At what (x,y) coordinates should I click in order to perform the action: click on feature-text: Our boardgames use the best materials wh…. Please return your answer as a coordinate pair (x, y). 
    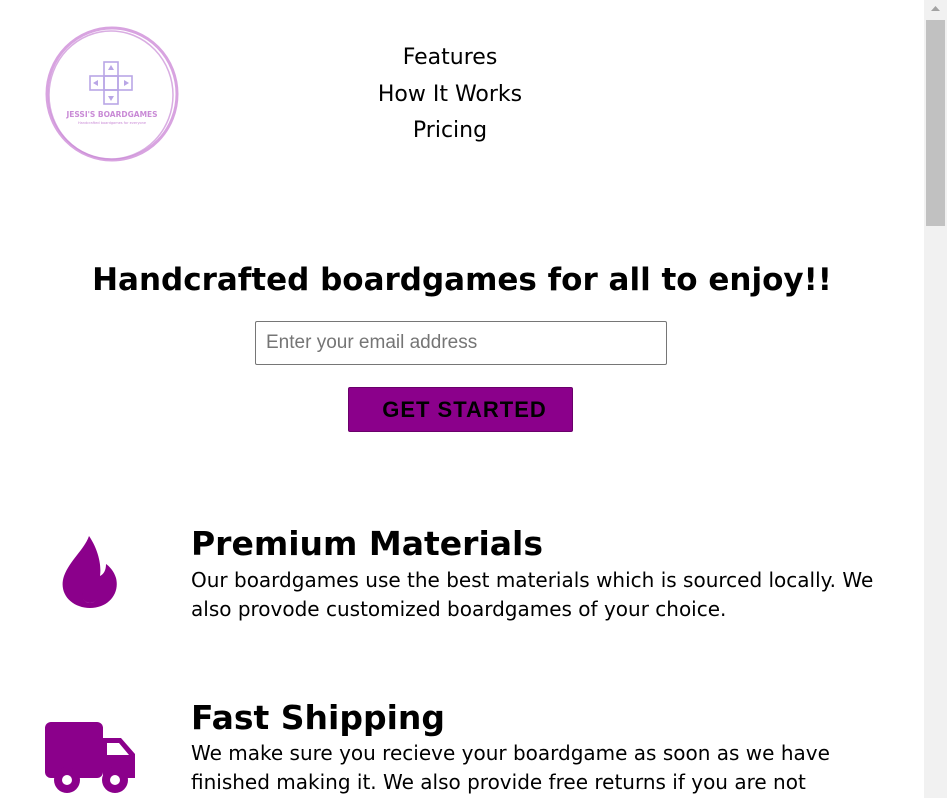
    Looking at the image, I should click on (532, 594).